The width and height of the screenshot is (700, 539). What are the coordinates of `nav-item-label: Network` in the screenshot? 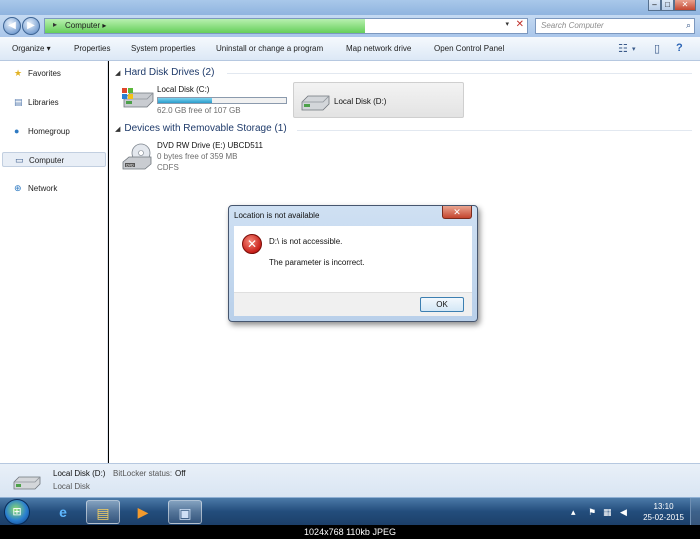 It's located at (43, 188).